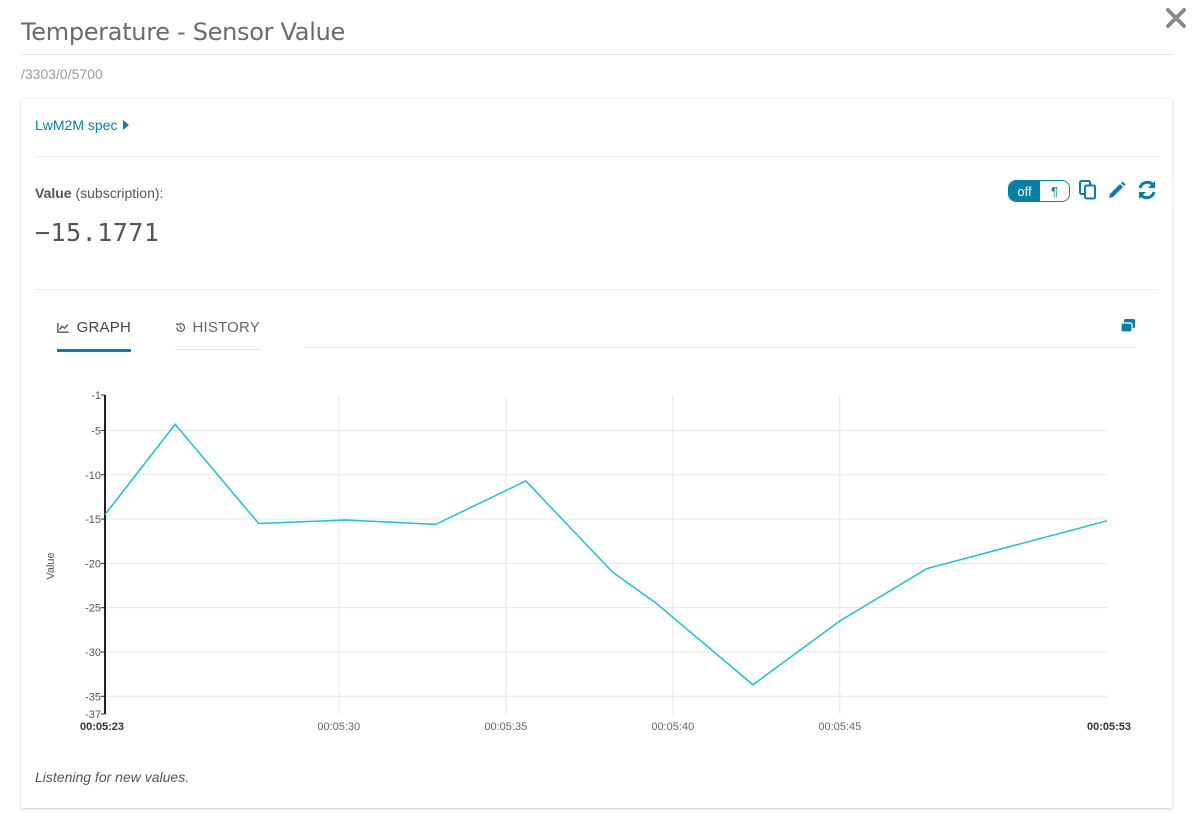 The image size is (1196, 831). Describe the element at coordinates (126, 125) in the screenshot. I see `caret-right-icon` at that location.